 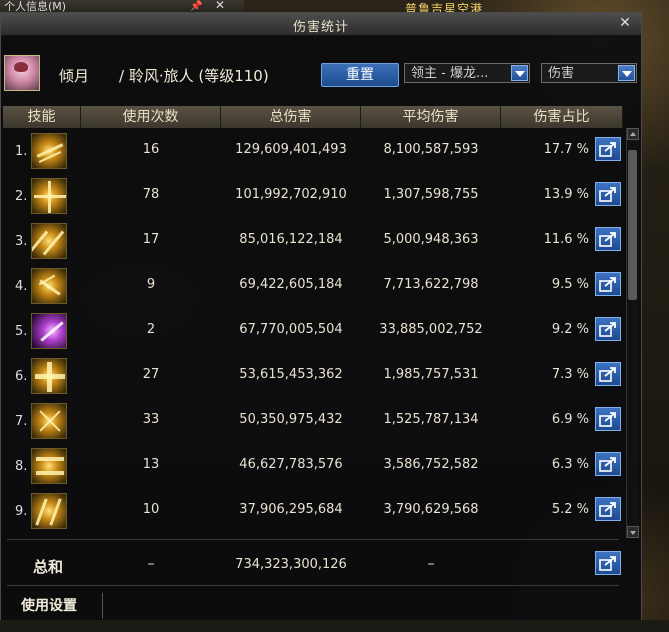 I want to click on row-uses: 2, so click(x=151, y=329).